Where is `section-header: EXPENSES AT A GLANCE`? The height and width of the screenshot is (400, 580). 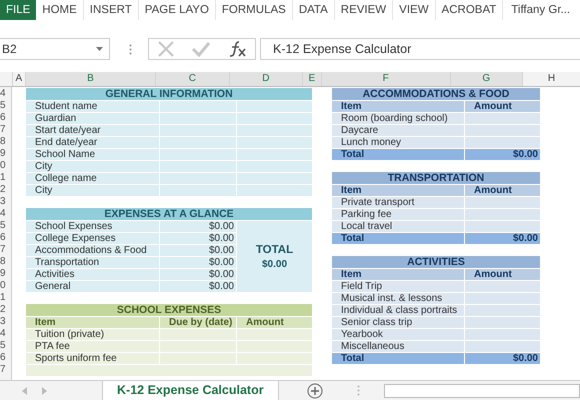
section-header: EXPENSES AT A GLANCE is located at coordinates (169, 214).